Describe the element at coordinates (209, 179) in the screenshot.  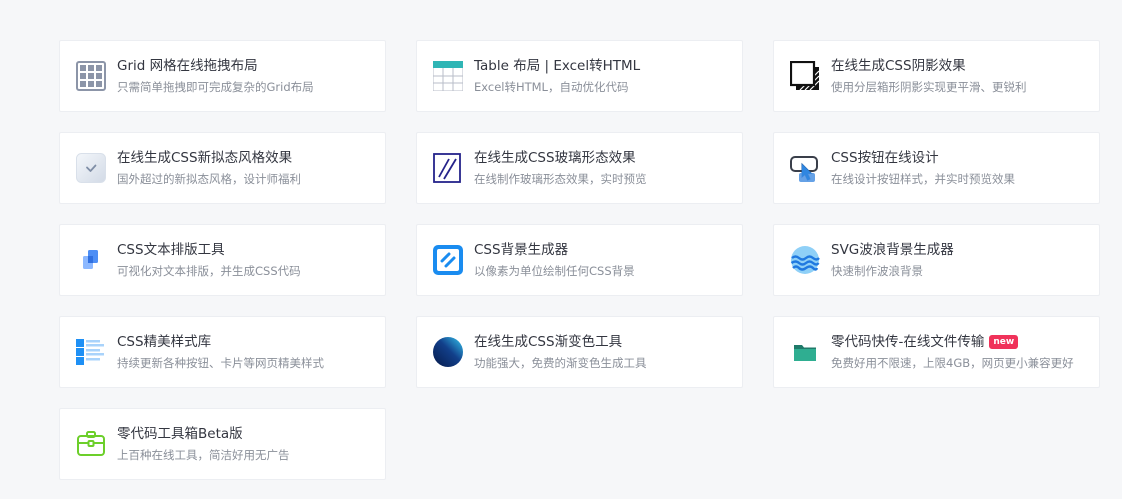
I see `tool-description: 国外超过的新拟态风格，设计师福利` at that location.